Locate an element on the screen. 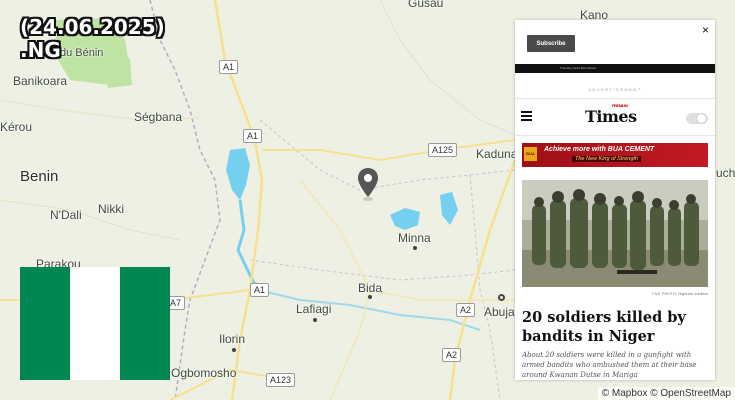  place-ilorin: Ilorin is located at coordinates (232, 339).